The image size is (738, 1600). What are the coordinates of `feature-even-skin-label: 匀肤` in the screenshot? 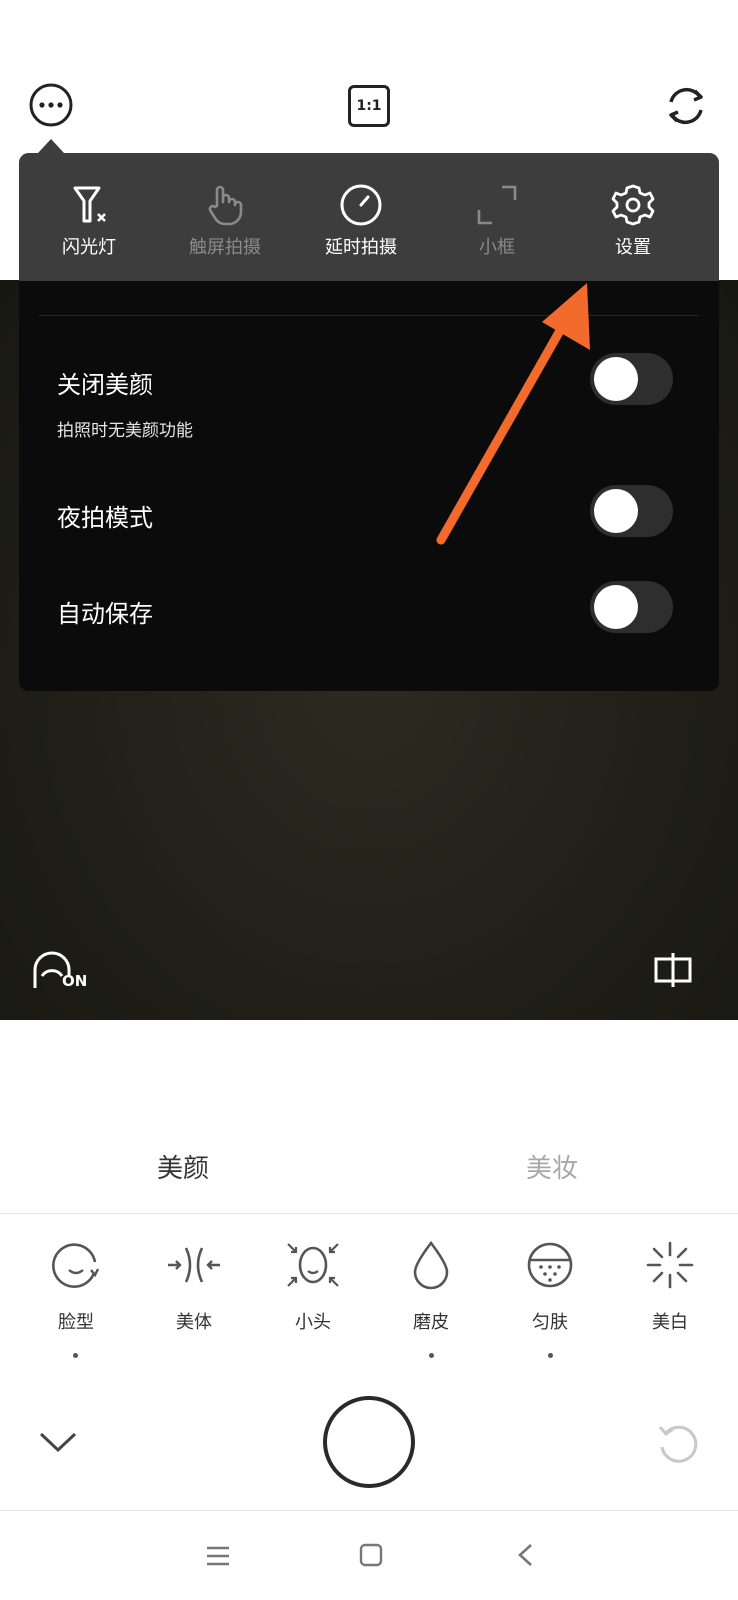 It's located at (550, 1322).